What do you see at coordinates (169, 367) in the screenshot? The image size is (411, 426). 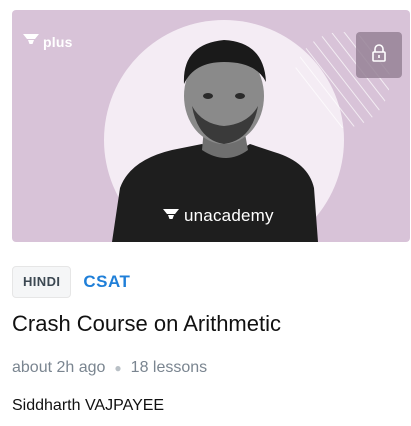 I see `lesson-count: 18 lessons` at bounding box center [169, 367].